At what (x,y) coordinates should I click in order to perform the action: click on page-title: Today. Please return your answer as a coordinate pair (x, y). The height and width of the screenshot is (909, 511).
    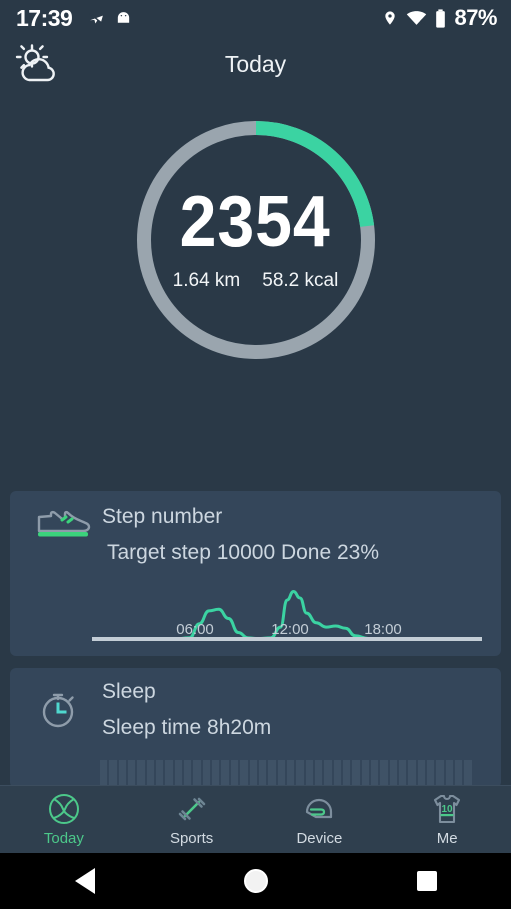
    Looking at the image, I should click on (255, 63).